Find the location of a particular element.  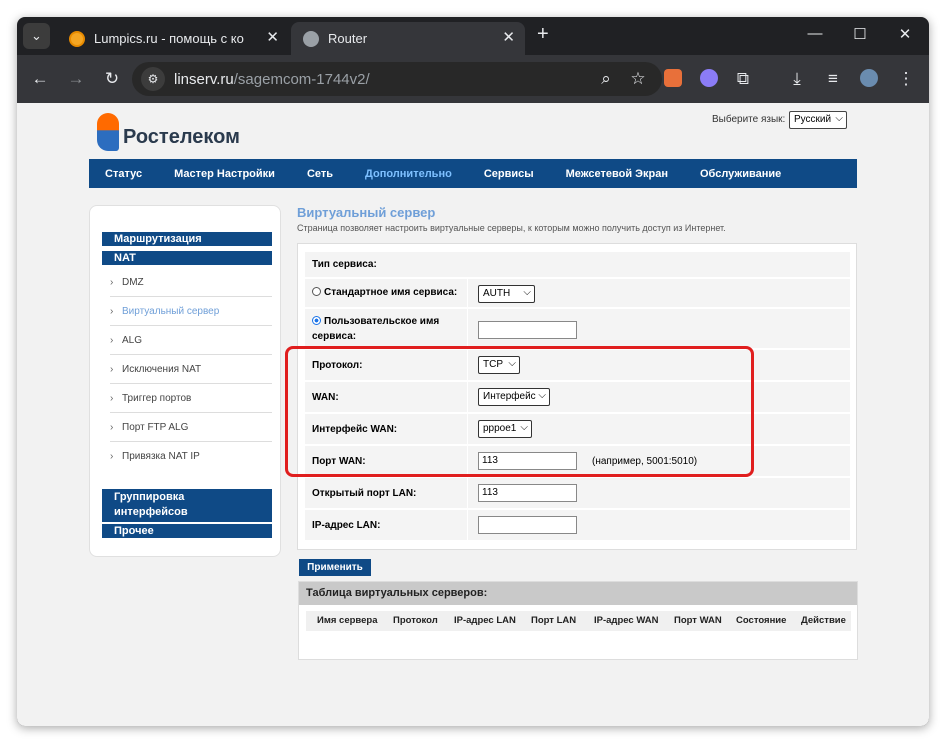

site-info-icon: ⚙ is located at coordinates (153, 79).